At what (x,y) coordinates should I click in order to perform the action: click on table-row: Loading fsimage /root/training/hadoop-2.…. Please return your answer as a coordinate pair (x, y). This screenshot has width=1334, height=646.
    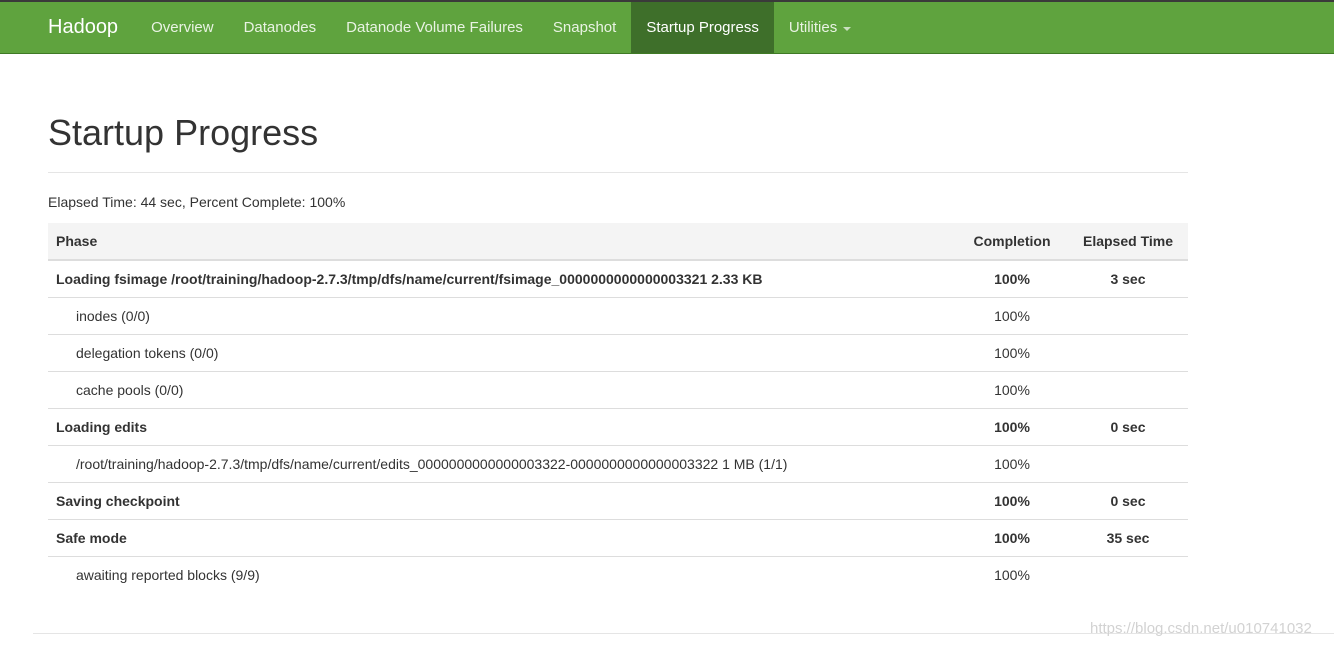
    Looking at the image, I should click on (618, 279).